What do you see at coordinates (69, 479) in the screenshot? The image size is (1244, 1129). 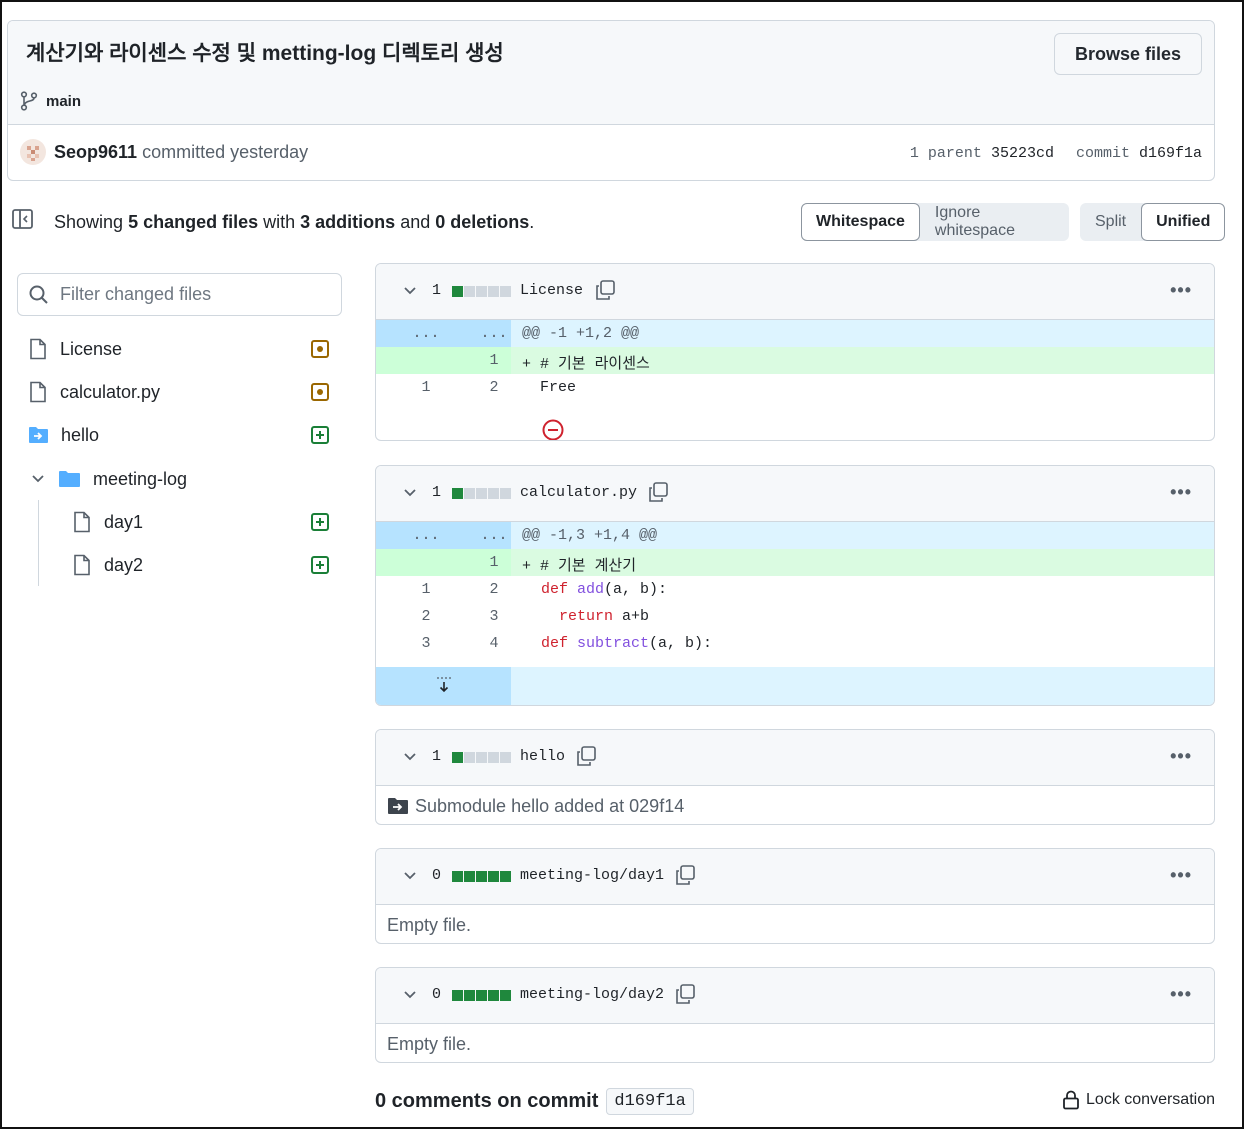 I see `folder-icon` at bounding box center [69, 479].